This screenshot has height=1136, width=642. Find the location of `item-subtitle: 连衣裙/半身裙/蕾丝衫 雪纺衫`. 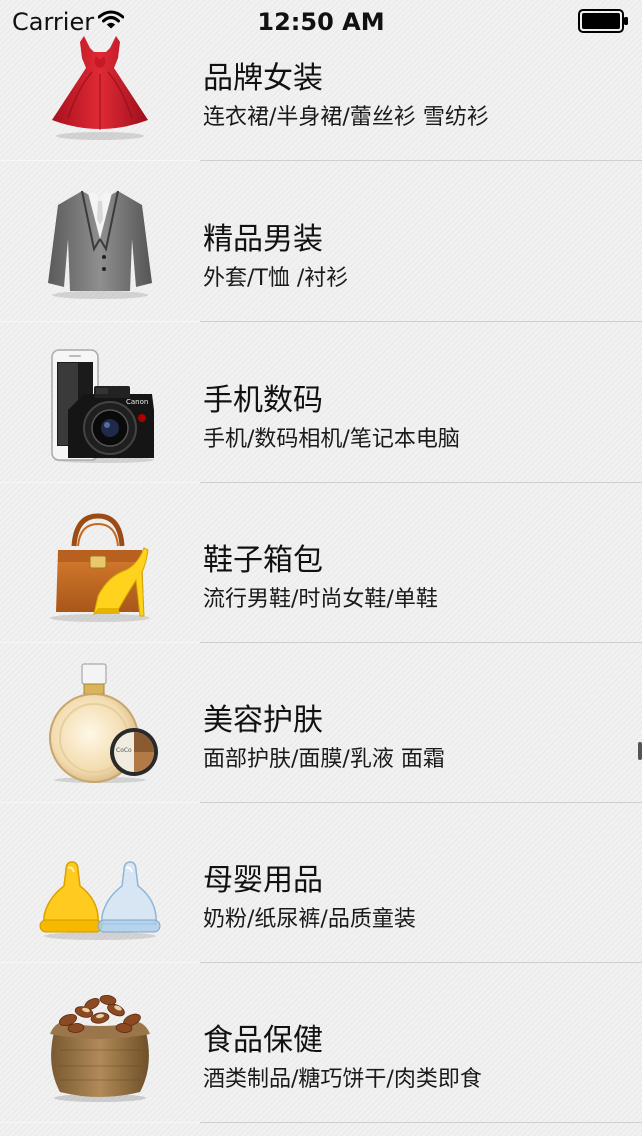

item-subtitle: 连衣裙/半身裙/蕾丝衫 雪纺衫 is located at coordinates (346, 117).